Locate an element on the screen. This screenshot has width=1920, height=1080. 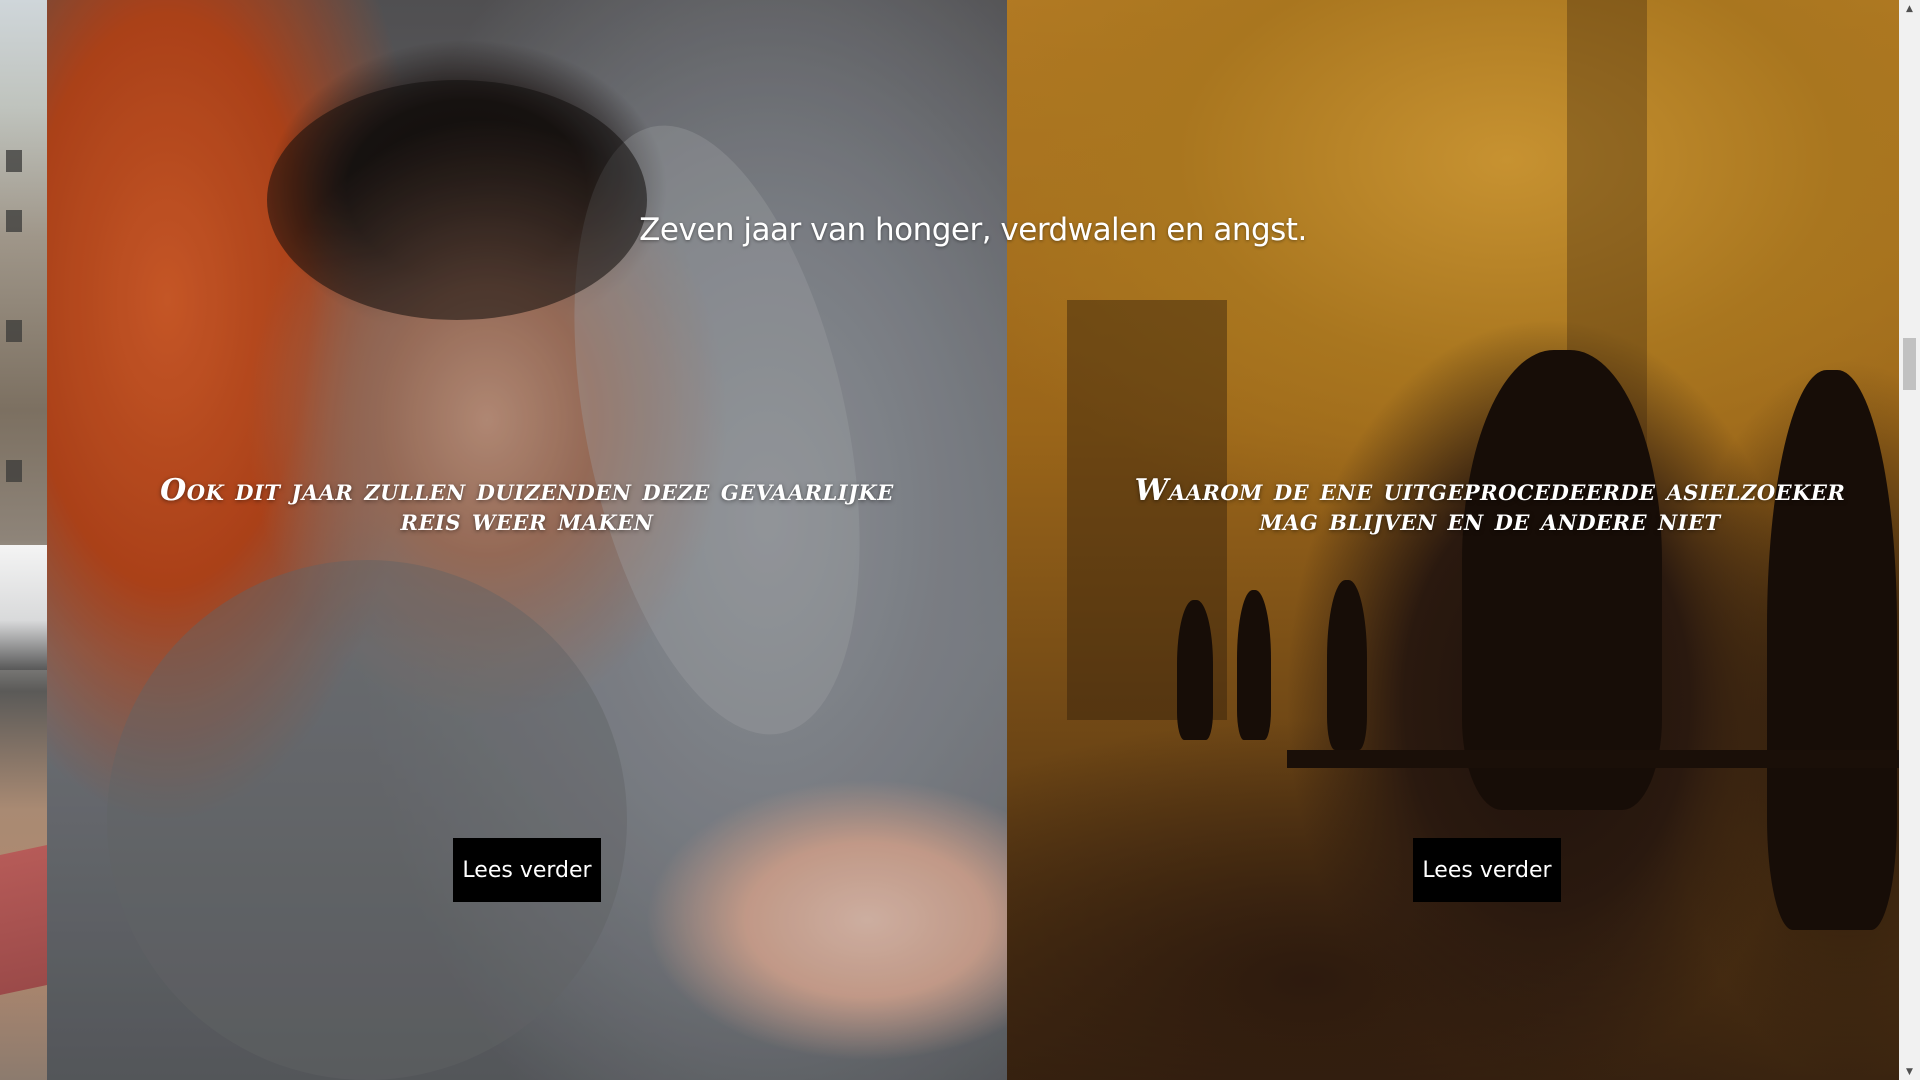
scrollbar-thumb is located at coordinates (1909, 364).